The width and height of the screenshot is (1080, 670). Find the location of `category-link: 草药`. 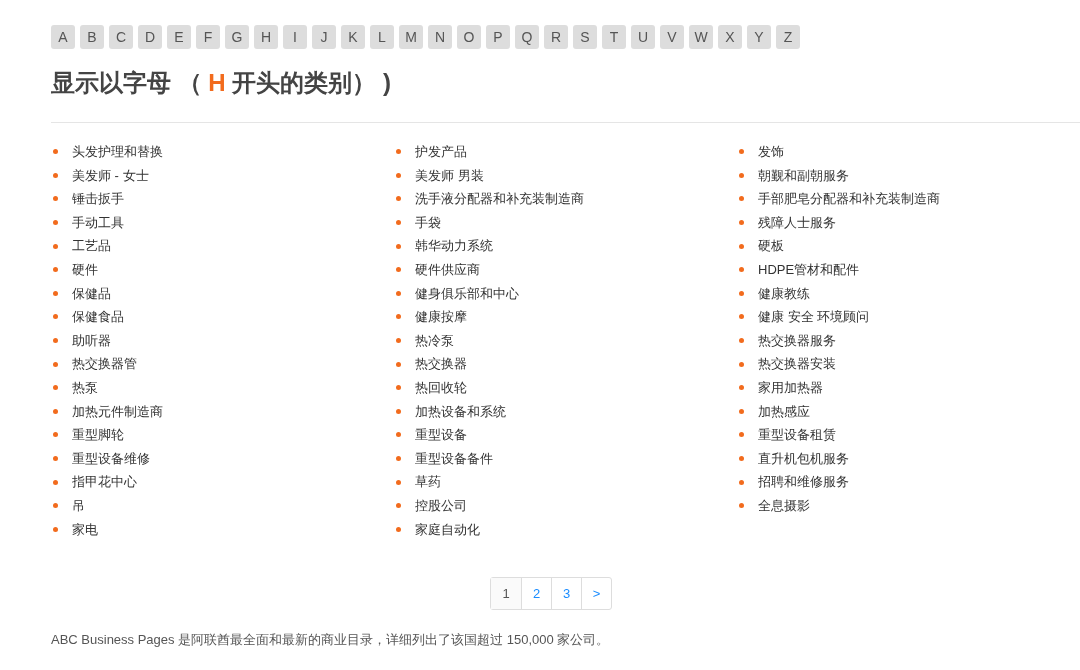

category-link: 草药 is located at coordinates (428, 482).